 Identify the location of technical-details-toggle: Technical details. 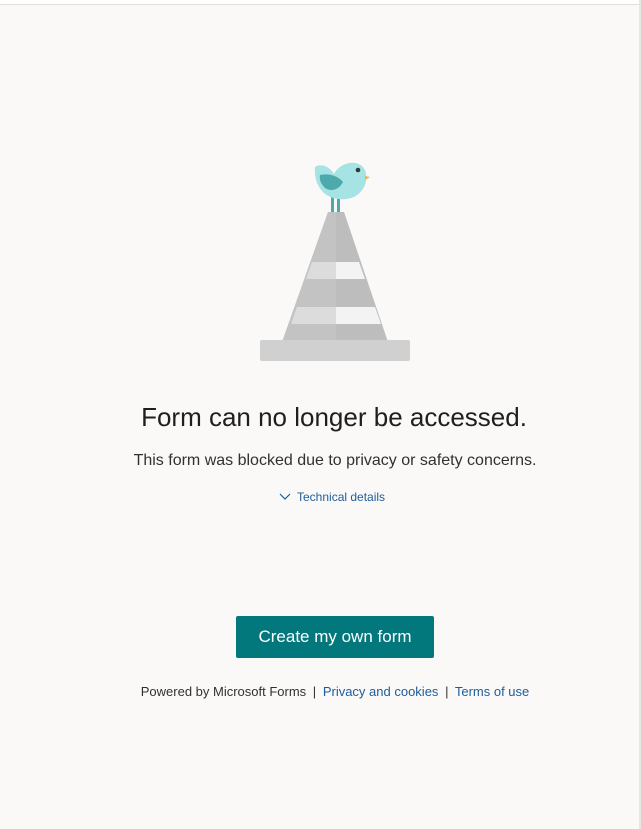
(332, 497).